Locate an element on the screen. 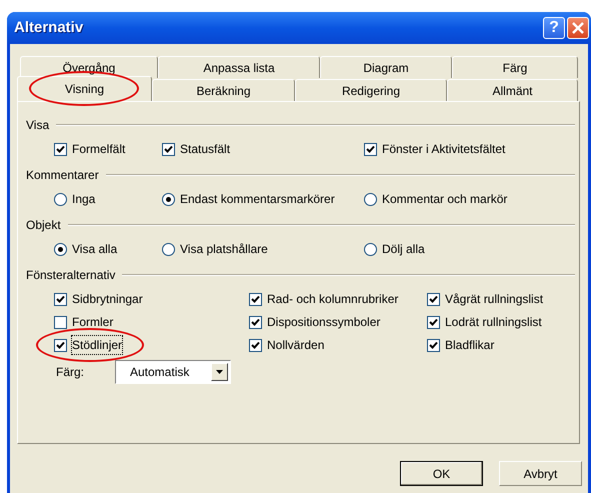 The image size is (591, 493). option-label: Endast kommentarsmarkörer is located at coordinates (257, 199).